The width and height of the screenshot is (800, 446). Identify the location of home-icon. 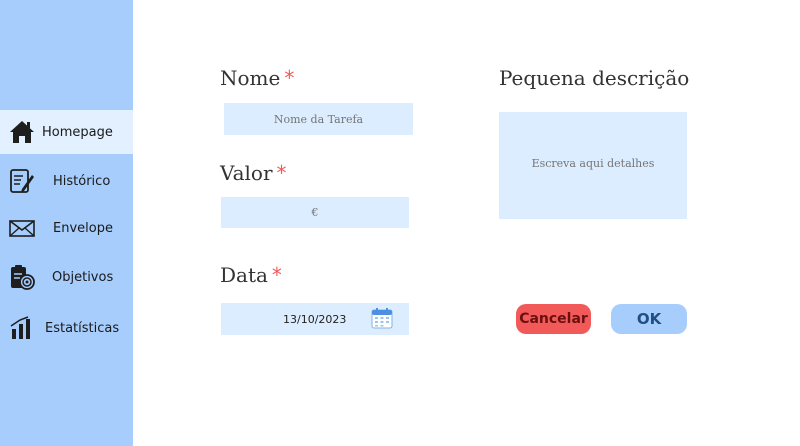
(22, 132).